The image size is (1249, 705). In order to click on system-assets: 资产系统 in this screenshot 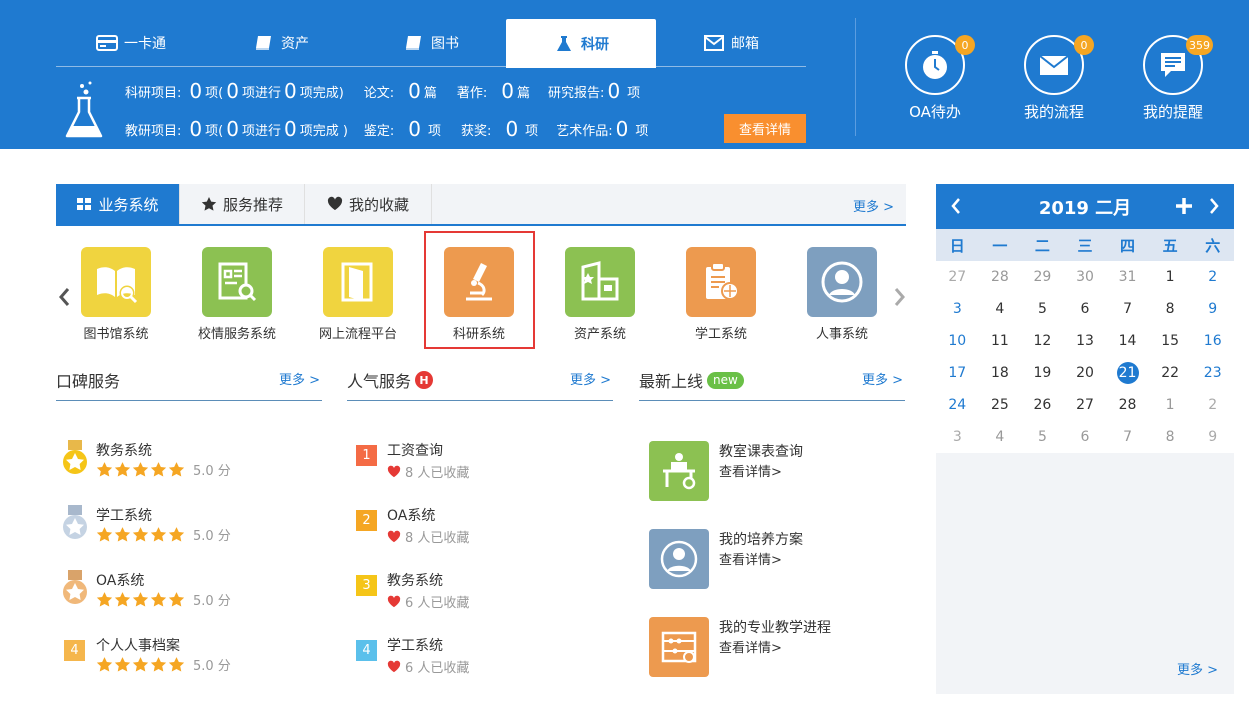, I will do `click(600, 294)`.